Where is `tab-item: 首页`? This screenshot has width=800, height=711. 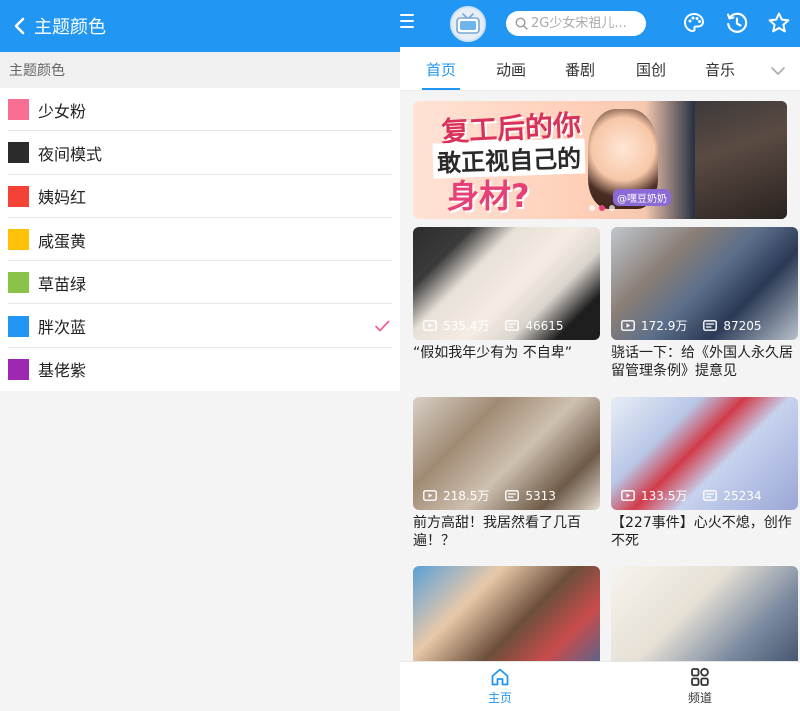
tab-item: 首页 is located at coordinates (441, 69).